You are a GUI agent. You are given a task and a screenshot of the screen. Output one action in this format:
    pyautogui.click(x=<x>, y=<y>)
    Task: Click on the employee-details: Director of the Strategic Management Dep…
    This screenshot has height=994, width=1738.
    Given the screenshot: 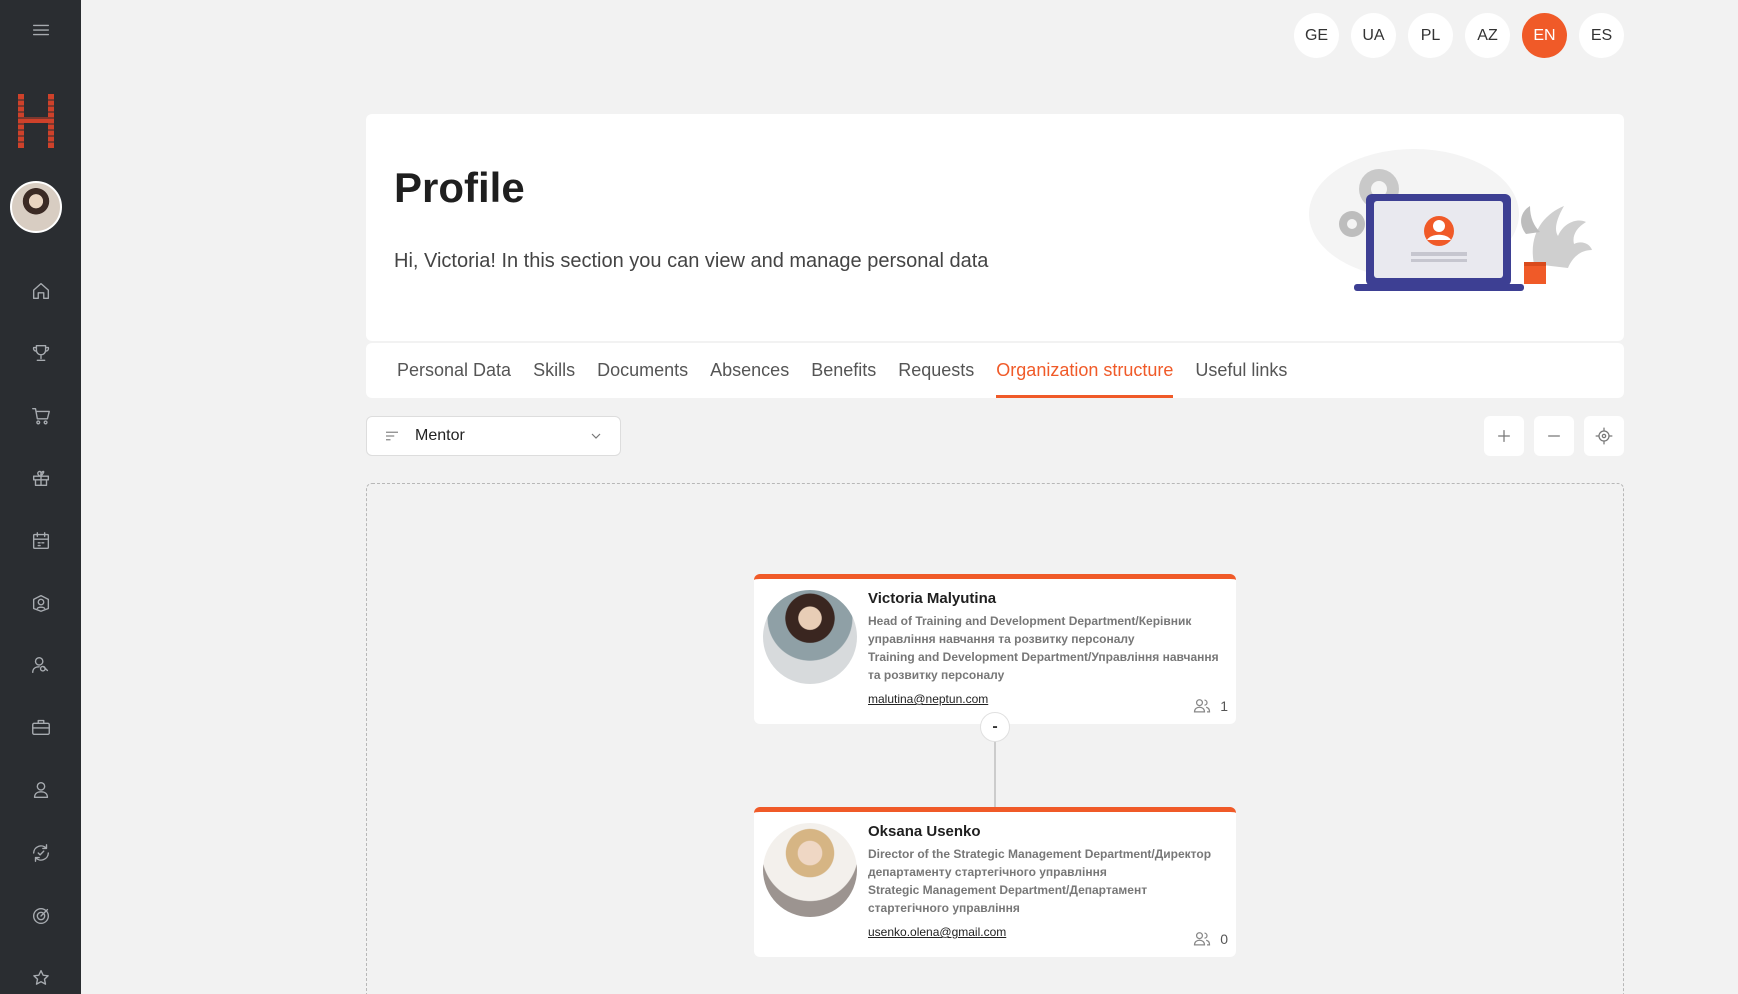 What is the action you would take?
    pyautogui.click(x=1045, y=881)
    